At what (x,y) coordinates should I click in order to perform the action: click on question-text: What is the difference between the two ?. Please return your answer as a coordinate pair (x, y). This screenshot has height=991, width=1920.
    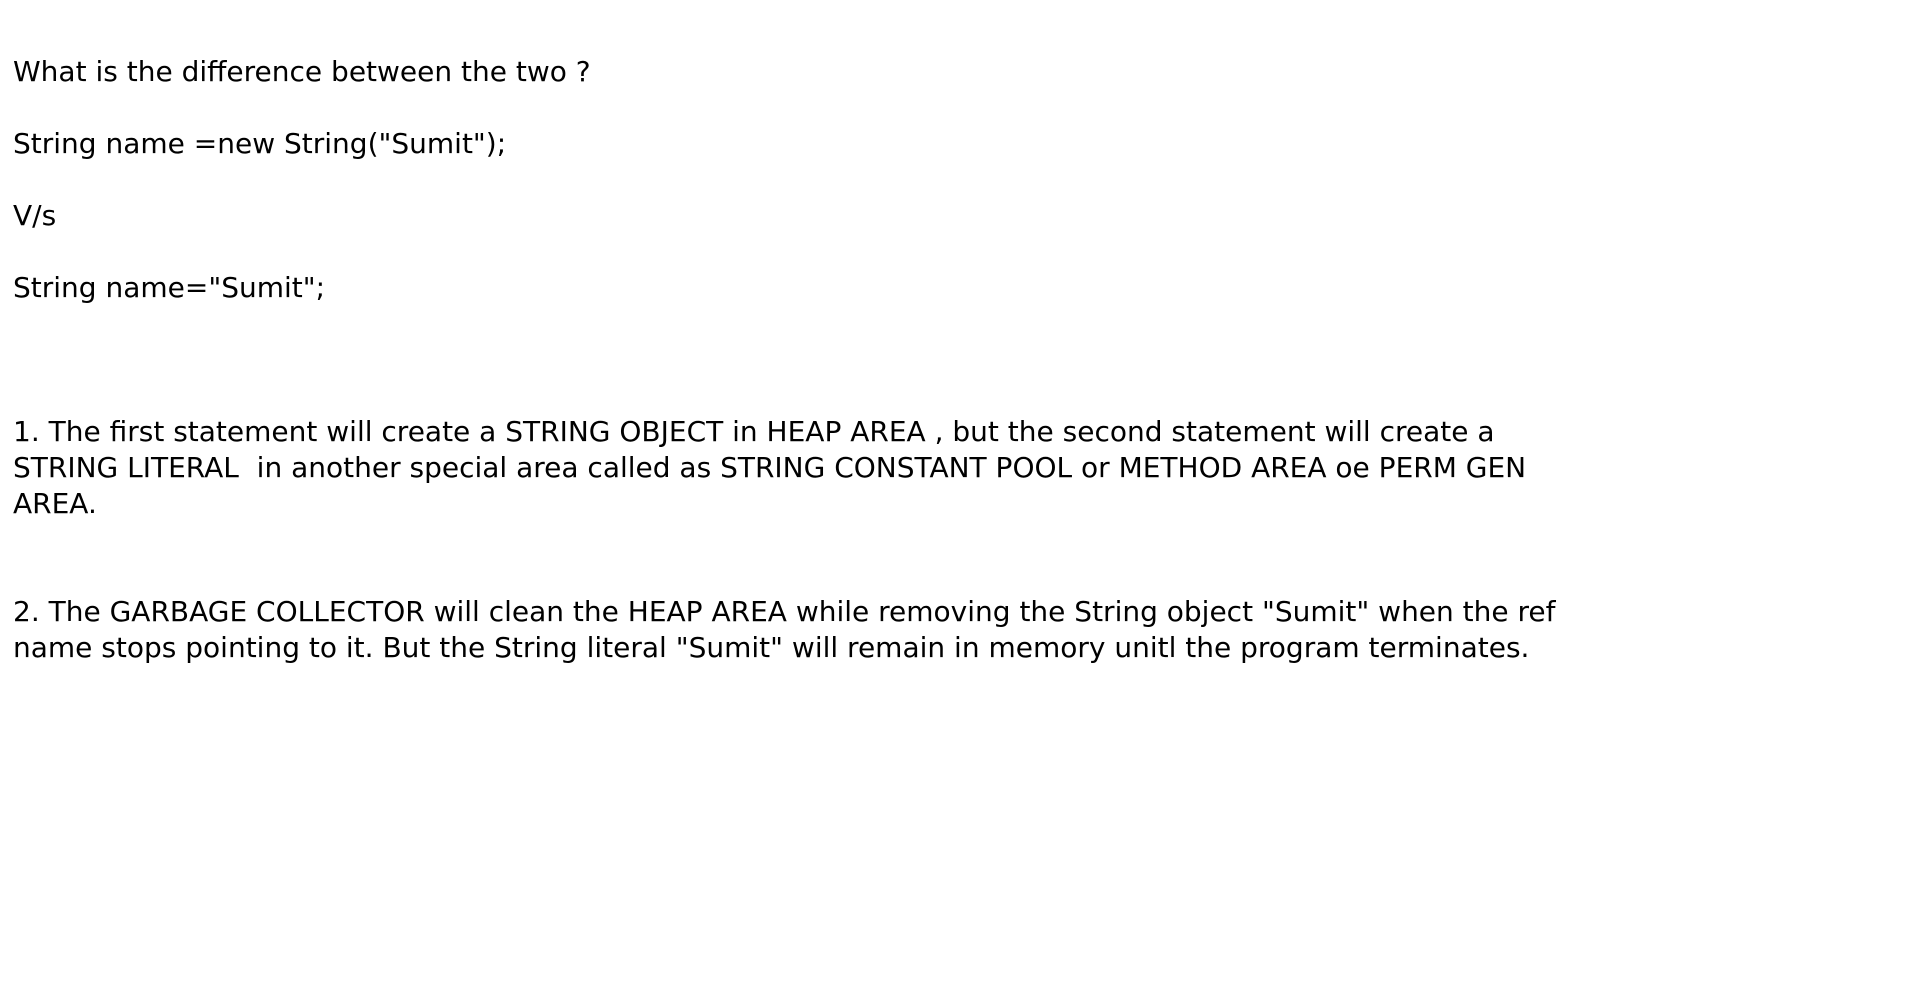
    Looking at the image, I should click on (302, 71).